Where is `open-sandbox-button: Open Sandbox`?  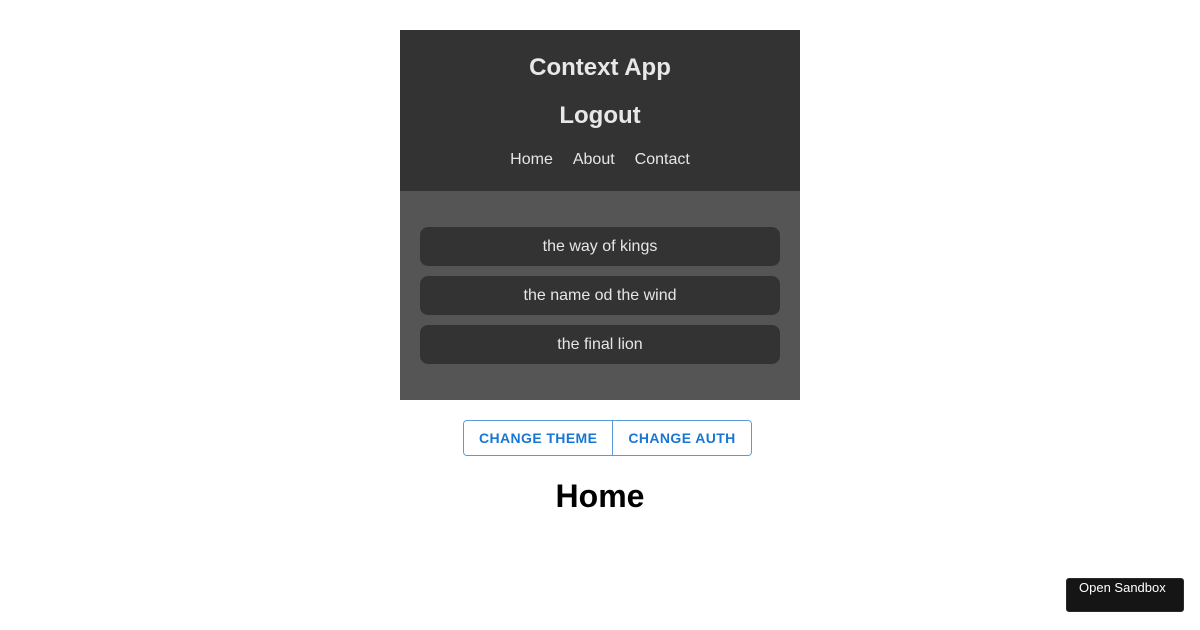 open-sandbox-button: Open Sandbox is located at coordinates (1125, 595).